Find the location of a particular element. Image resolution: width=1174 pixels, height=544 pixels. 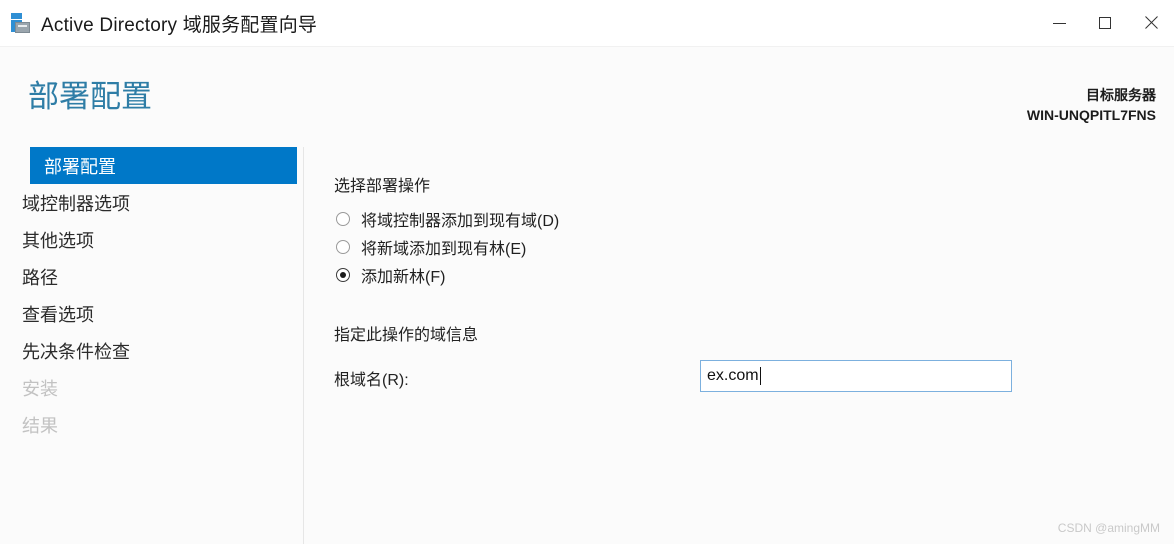

minimize-icon is located at coordinates (1059, 23).